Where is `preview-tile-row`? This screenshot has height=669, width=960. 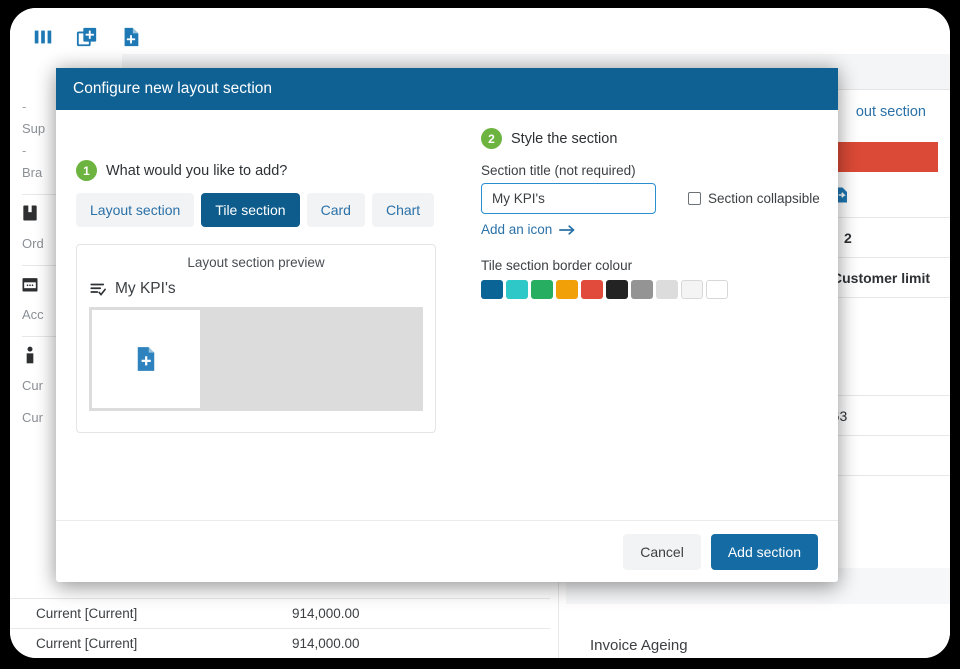
preview-tile-row is located at coordinates (256, 359).